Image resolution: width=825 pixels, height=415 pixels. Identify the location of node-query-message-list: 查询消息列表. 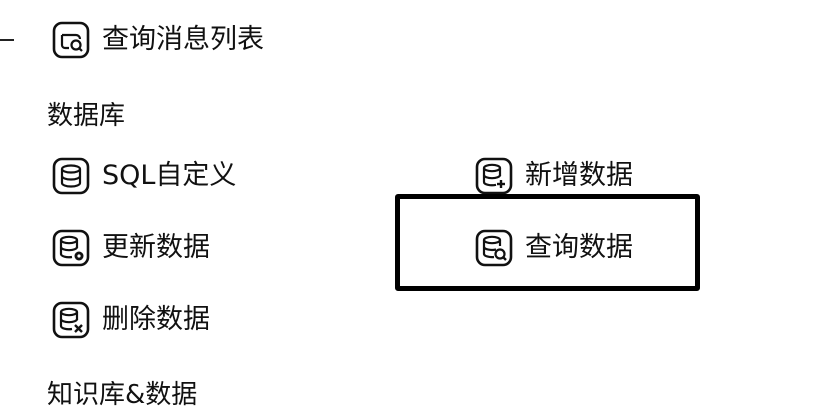
(158, 40).